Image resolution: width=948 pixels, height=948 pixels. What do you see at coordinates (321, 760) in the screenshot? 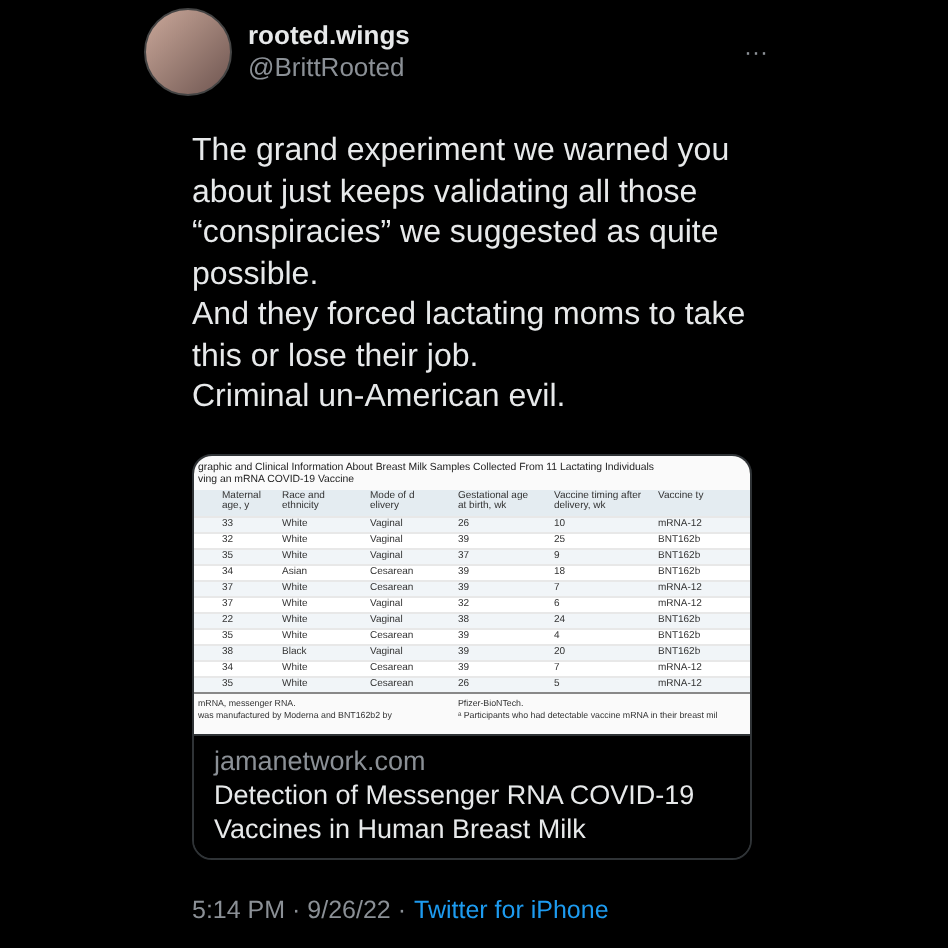
I see `link-domain: jamanetwork.com` at bounding box center [321, 760].